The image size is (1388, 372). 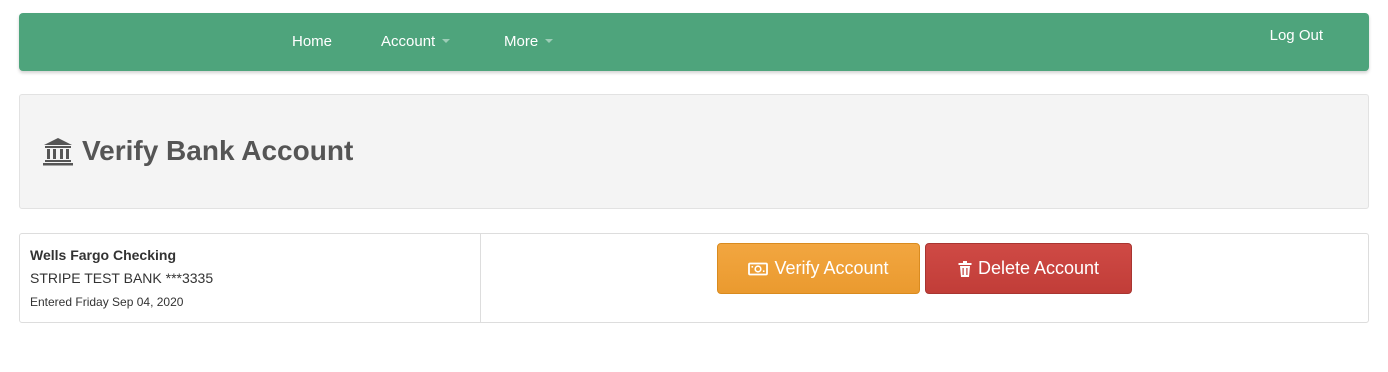 What do you see at coordinates (58, 152) in the screenshot?
I see `bank-icon` at bounding box center [58, 152].